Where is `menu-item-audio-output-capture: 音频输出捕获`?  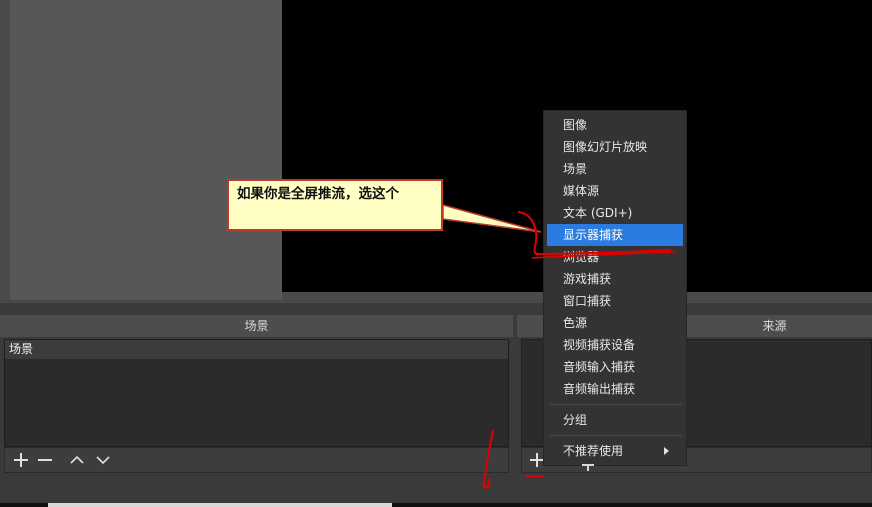
menu-item-audio-output-capture: 音频输出捕获 is located at coordinates (615, 389).